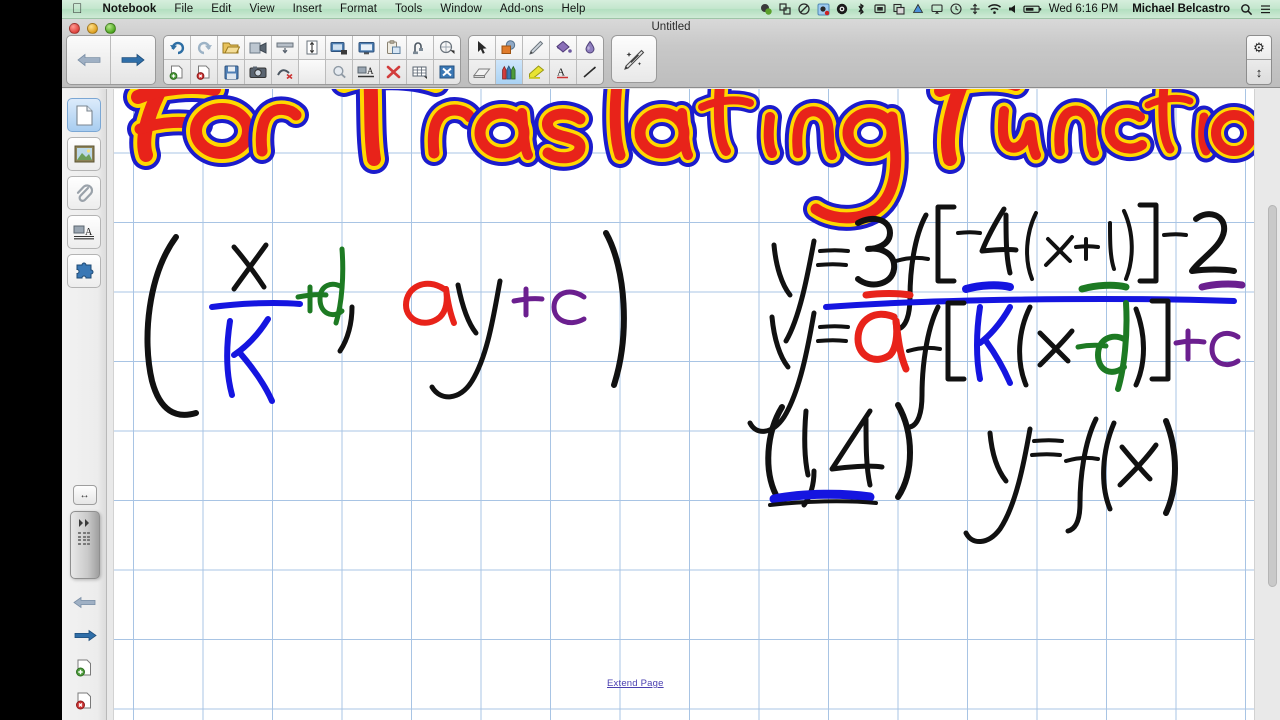 This screenshot has height=720, width=1280. Describe the element at coordinates (899, 9) in the screenshot. I see `copy-icon` at that location.